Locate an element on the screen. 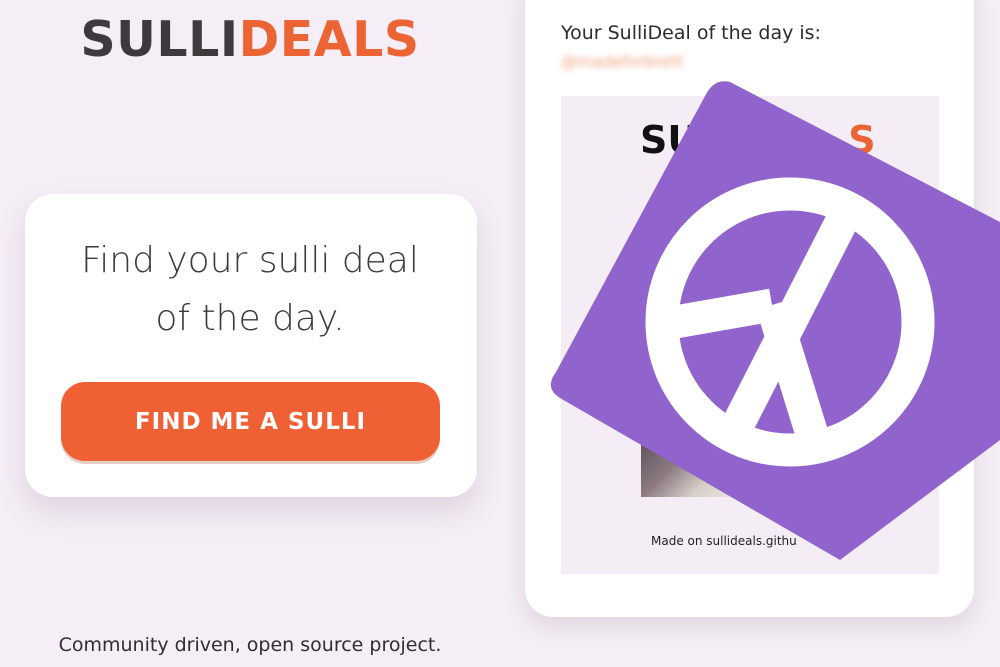  headline-line-2: of the day. is located at coordinates (250, 318).